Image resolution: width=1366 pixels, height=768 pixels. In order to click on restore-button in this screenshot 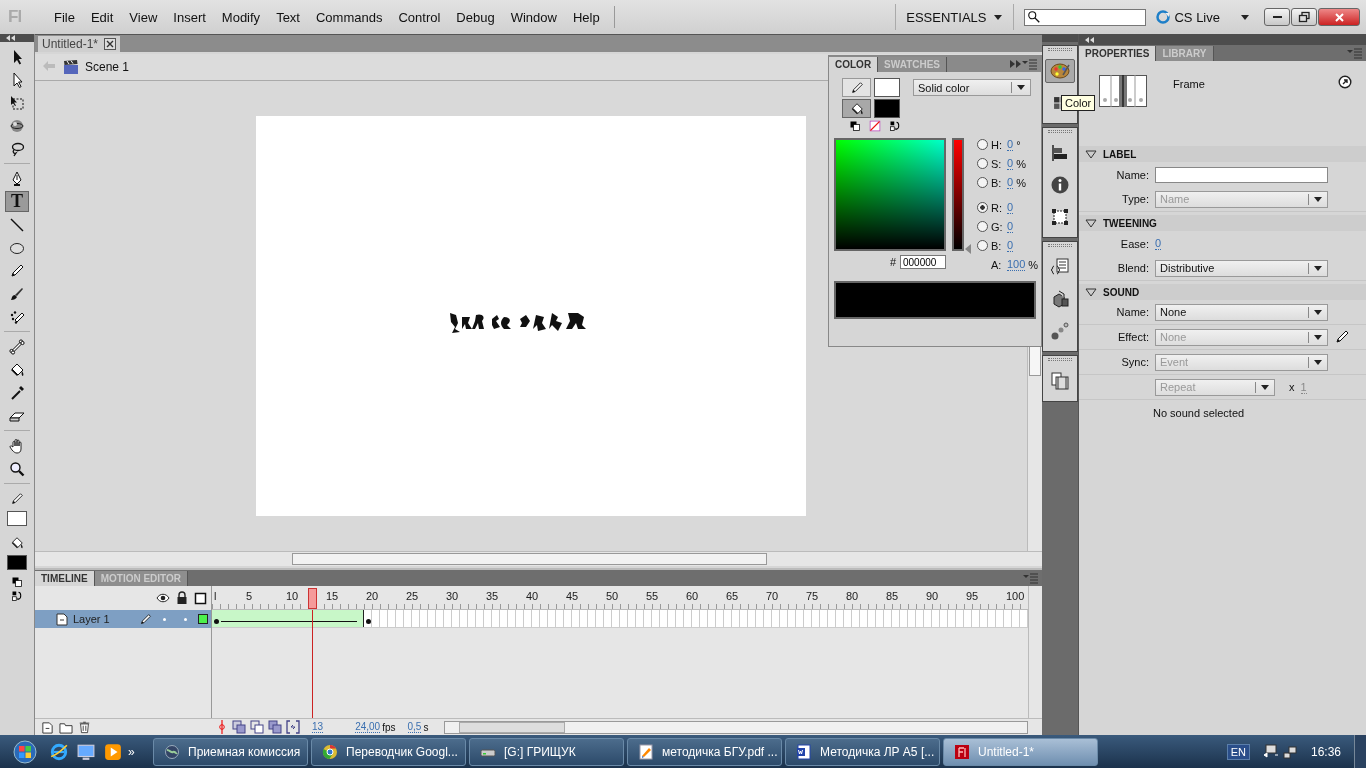, I will do `click(1304, 17)`.